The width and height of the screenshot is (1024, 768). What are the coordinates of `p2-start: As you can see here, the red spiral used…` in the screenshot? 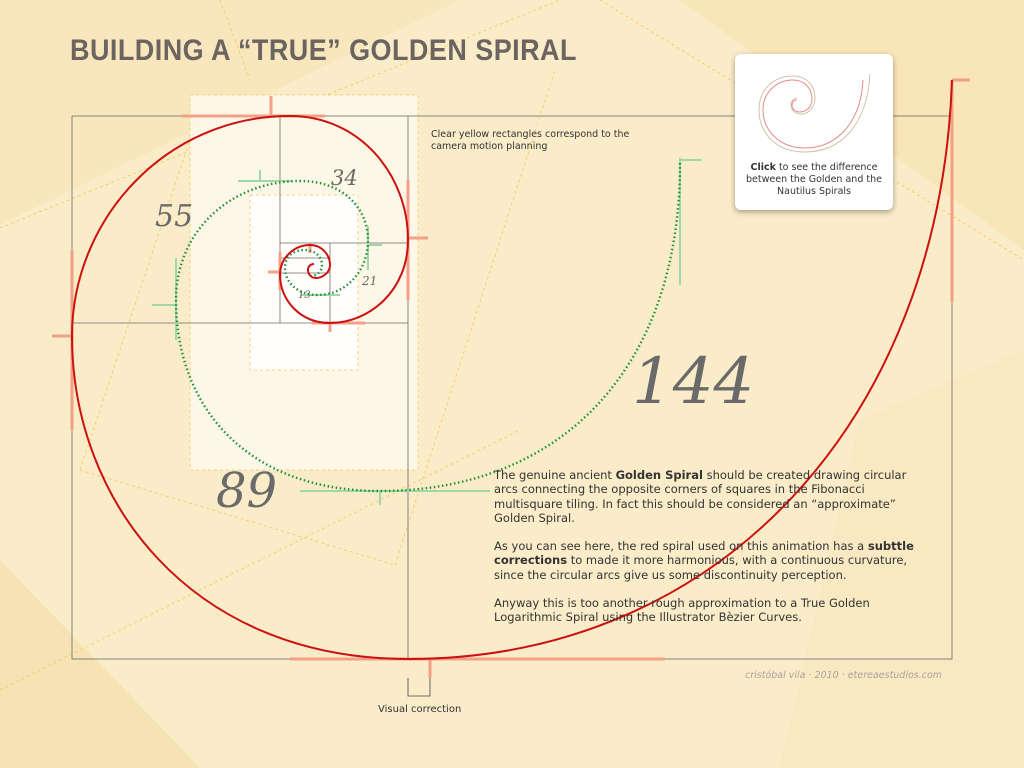 It's located at (681, 546).